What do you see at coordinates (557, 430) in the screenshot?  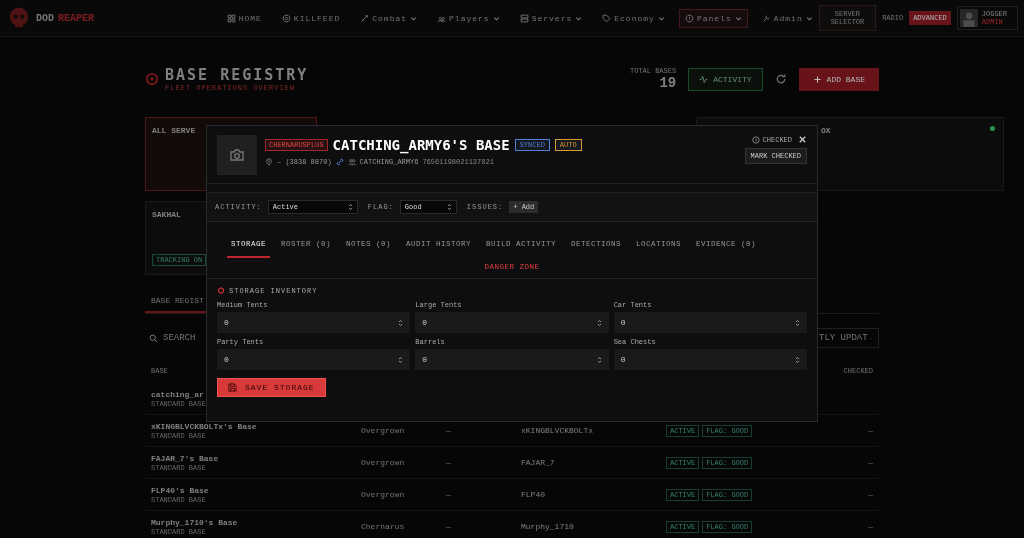 I see `table-cell-text: xKINGBLVCKBOLTx` at bounding box center [557, 430].